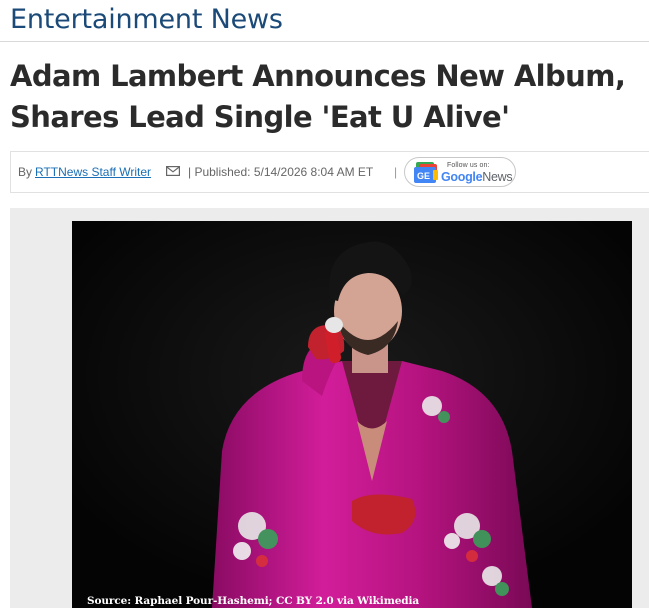  What do you see at coordinates (497, 177) in the screenshot?
I see `news-word: News` at bounding box center [497, 177].